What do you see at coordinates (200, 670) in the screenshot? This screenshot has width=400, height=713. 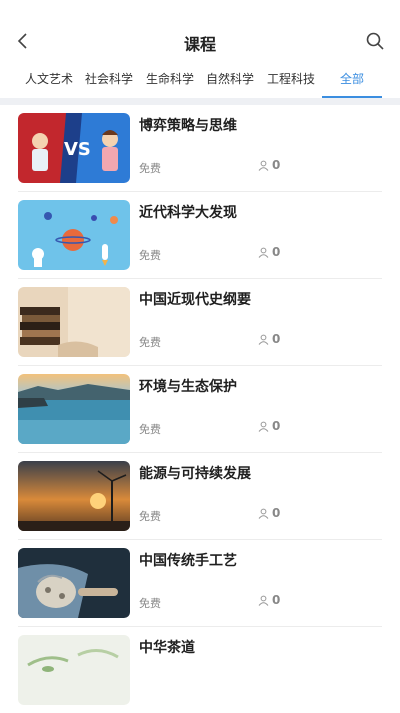 I see `course-item: 中华茶道` at bounding box center [200, 670].